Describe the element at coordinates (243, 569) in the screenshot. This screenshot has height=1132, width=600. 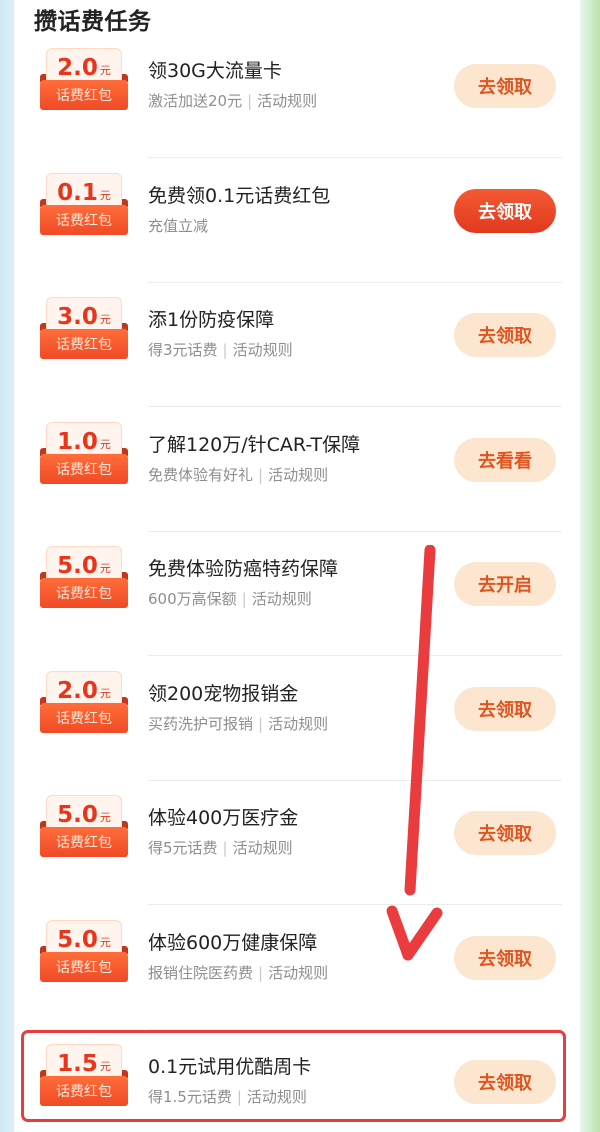
I see `task-title: 免费体验防癌特药保障` at that location.